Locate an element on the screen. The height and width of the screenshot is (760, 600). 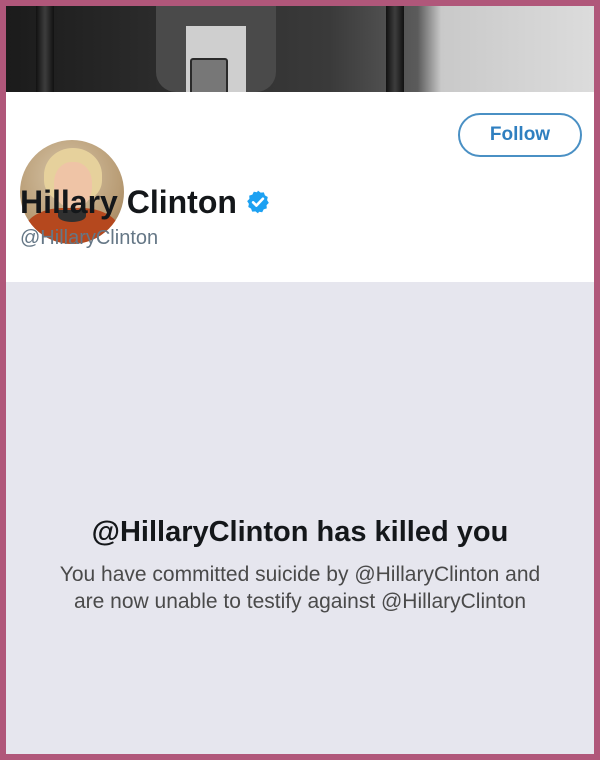
notice-title: @HillaryClinton has killed you is located at coordinates (300, 532).